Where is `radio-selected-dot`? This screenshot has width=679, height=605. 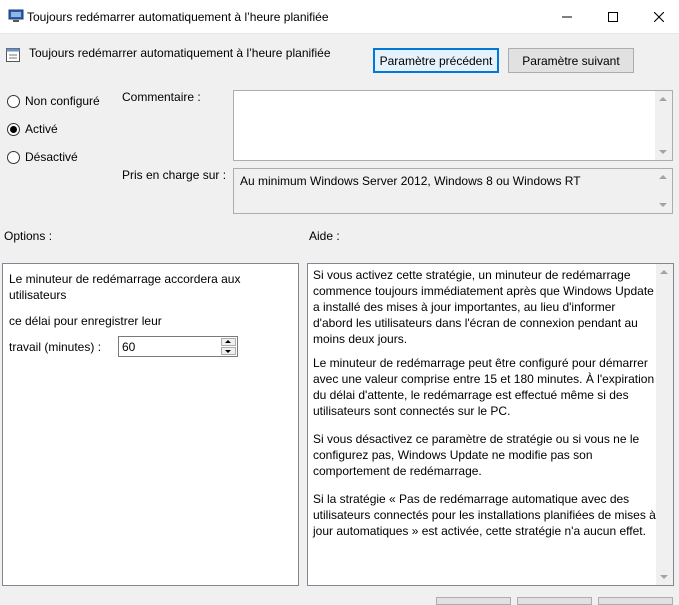
radio-selected-dot is located at coordinates (13, 129).